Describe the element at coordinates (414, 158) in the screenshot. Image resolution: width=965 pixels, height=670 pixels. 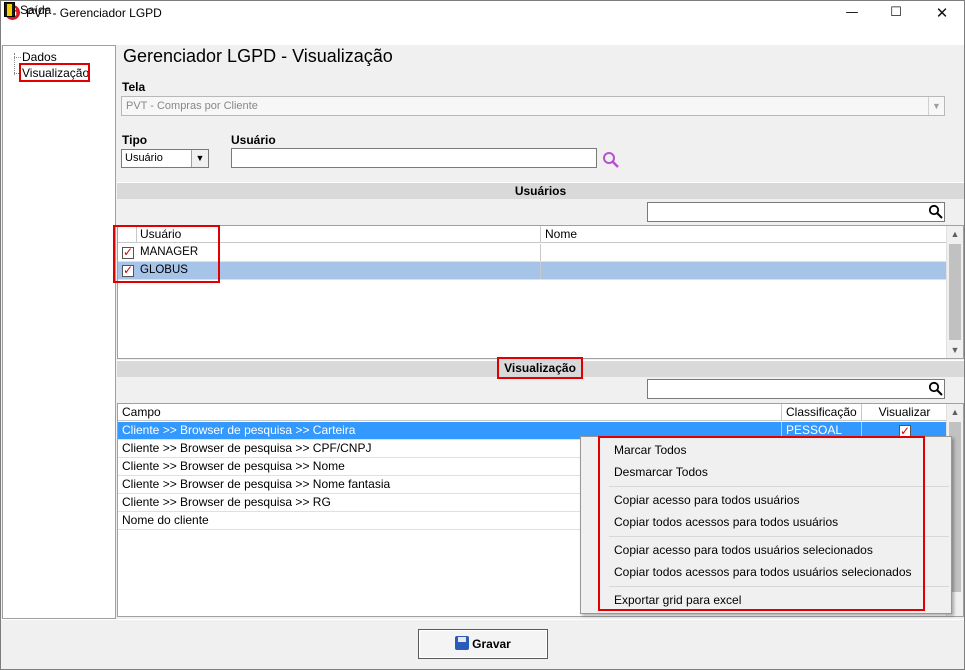
I see `usuario-input` at that location.